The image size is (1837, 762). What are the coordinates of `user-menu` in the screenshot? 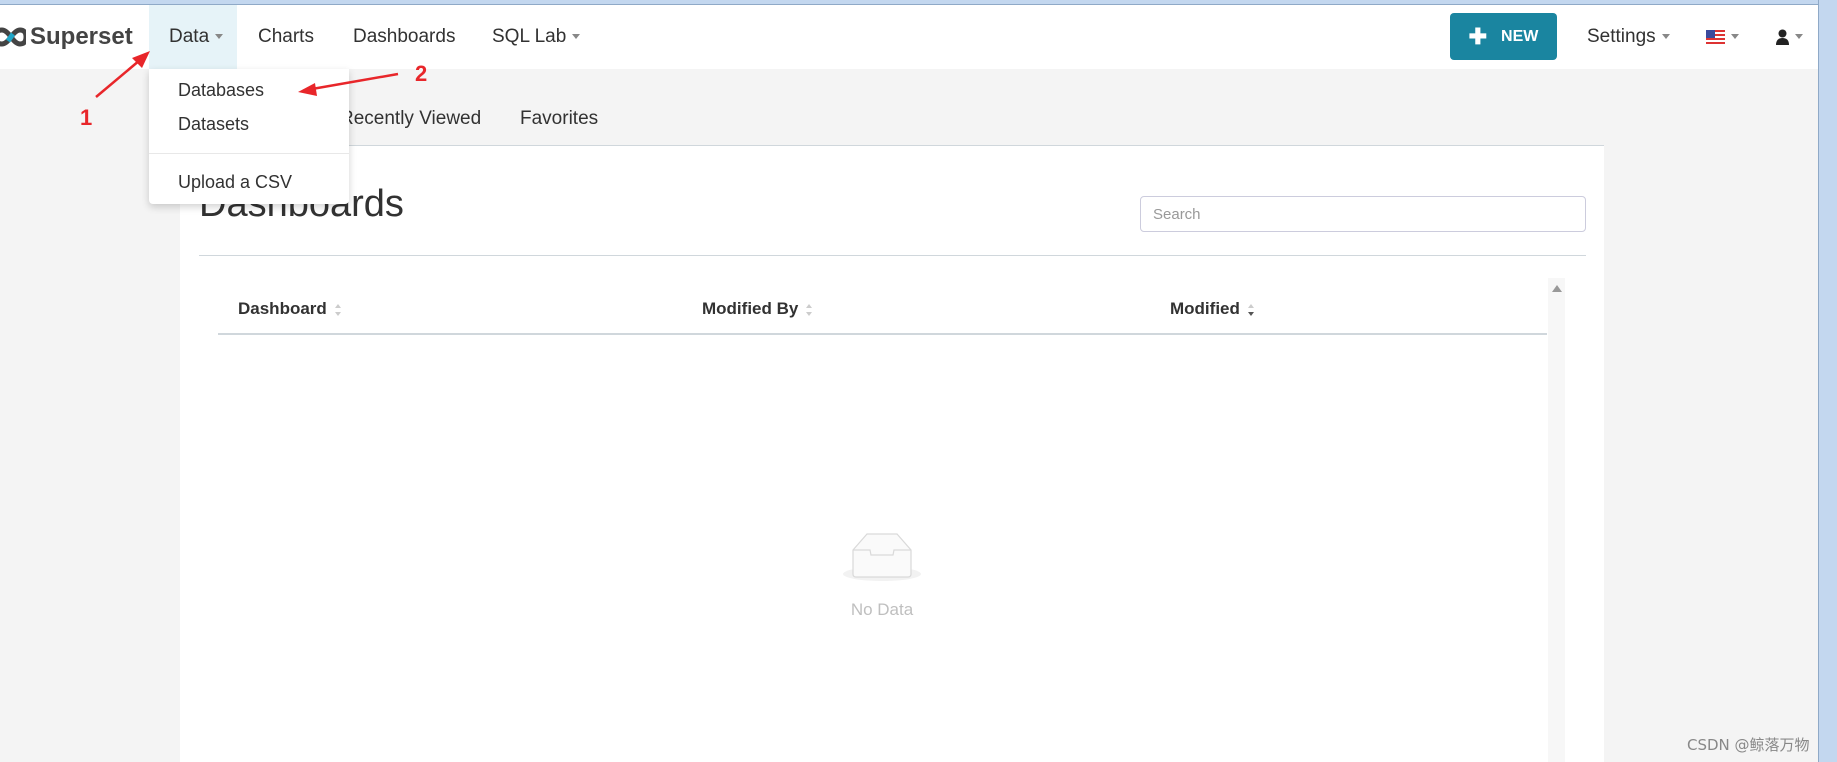 It's located at (1789, 37).